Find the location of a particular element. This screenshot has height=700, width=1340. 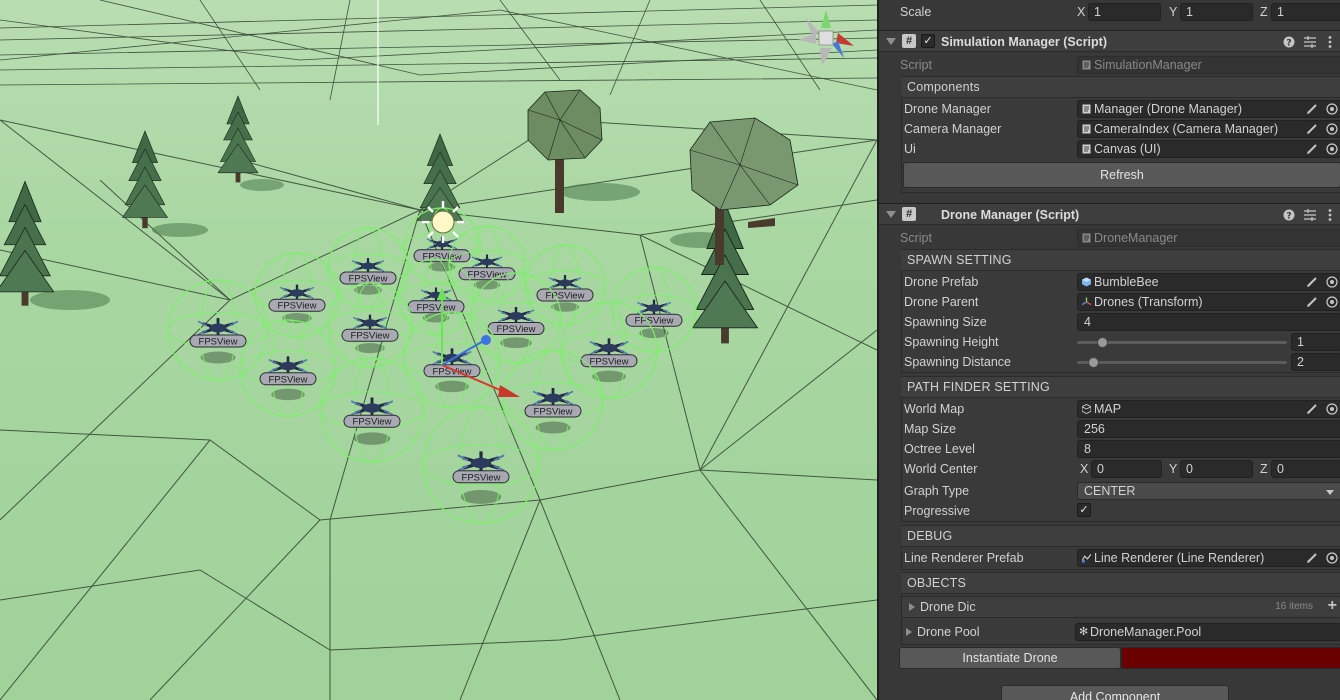

drone-parent-label: Drone Parent is located at coordinates (941, 302).